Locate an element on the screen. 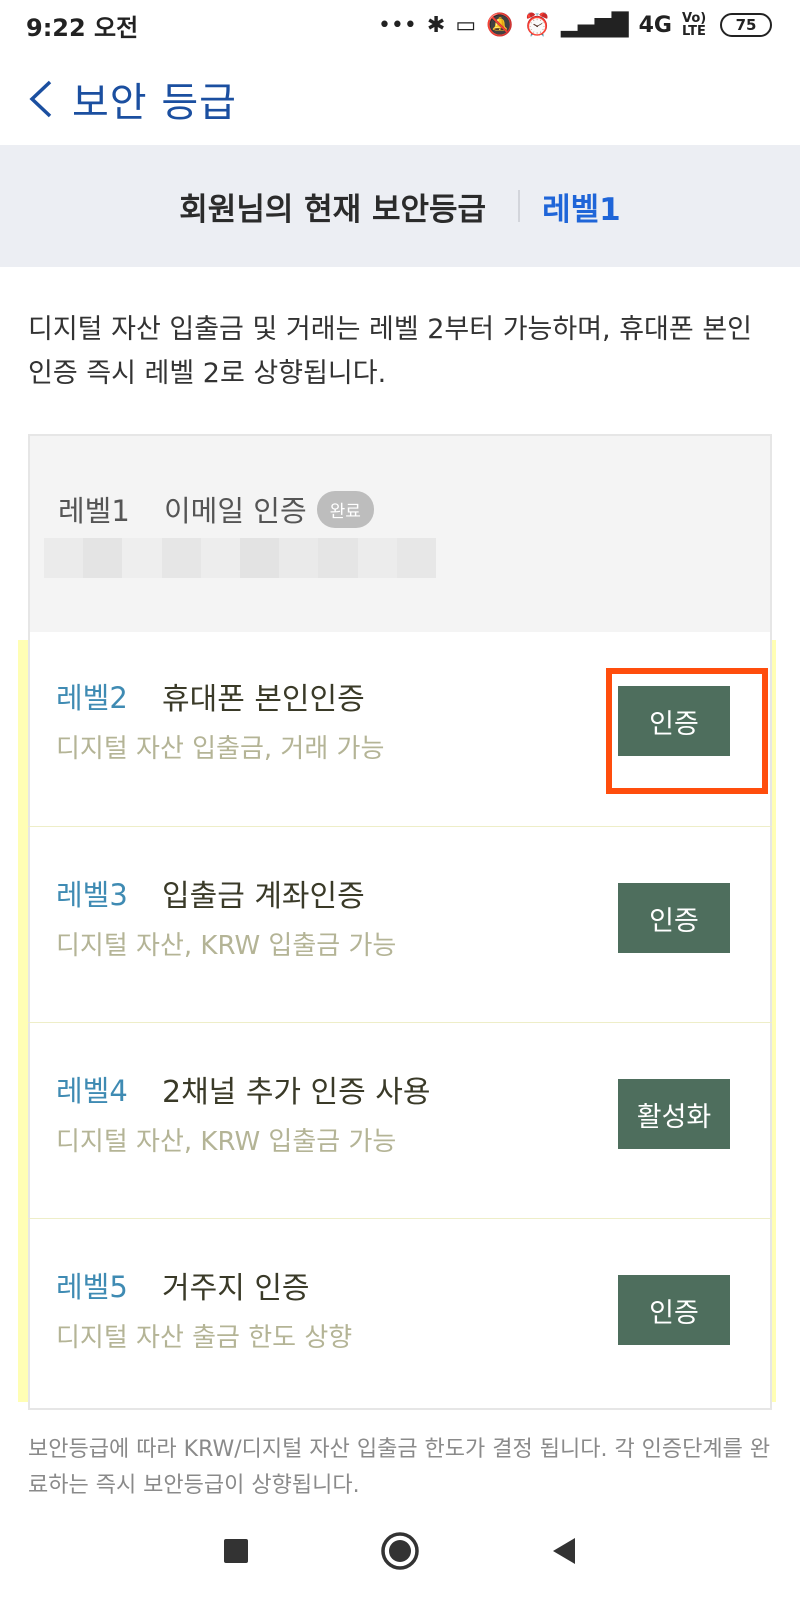 Image resolution: width=800 pixels, height=1600 pixels. level-row-main: 레벨2 휴대폰 본인인증 is located at coordinates (210, 696).